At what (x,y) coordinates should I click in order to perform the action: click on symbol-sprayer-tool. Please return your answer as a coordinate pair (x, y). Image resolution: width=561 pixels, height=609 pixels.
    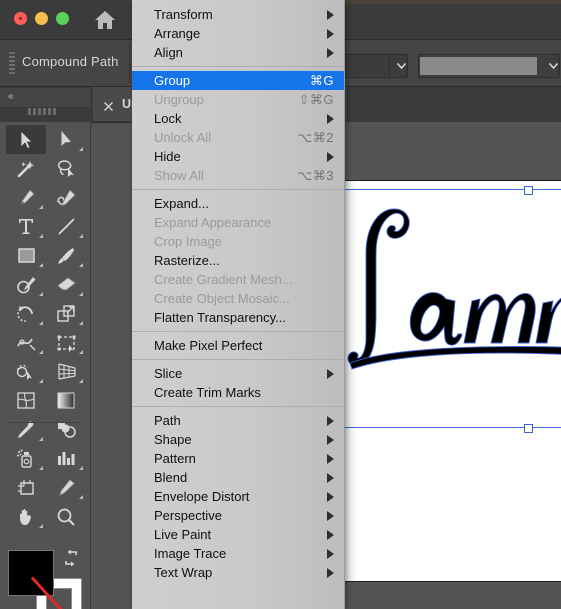
    Looking at the image, I should click on (26, 458).